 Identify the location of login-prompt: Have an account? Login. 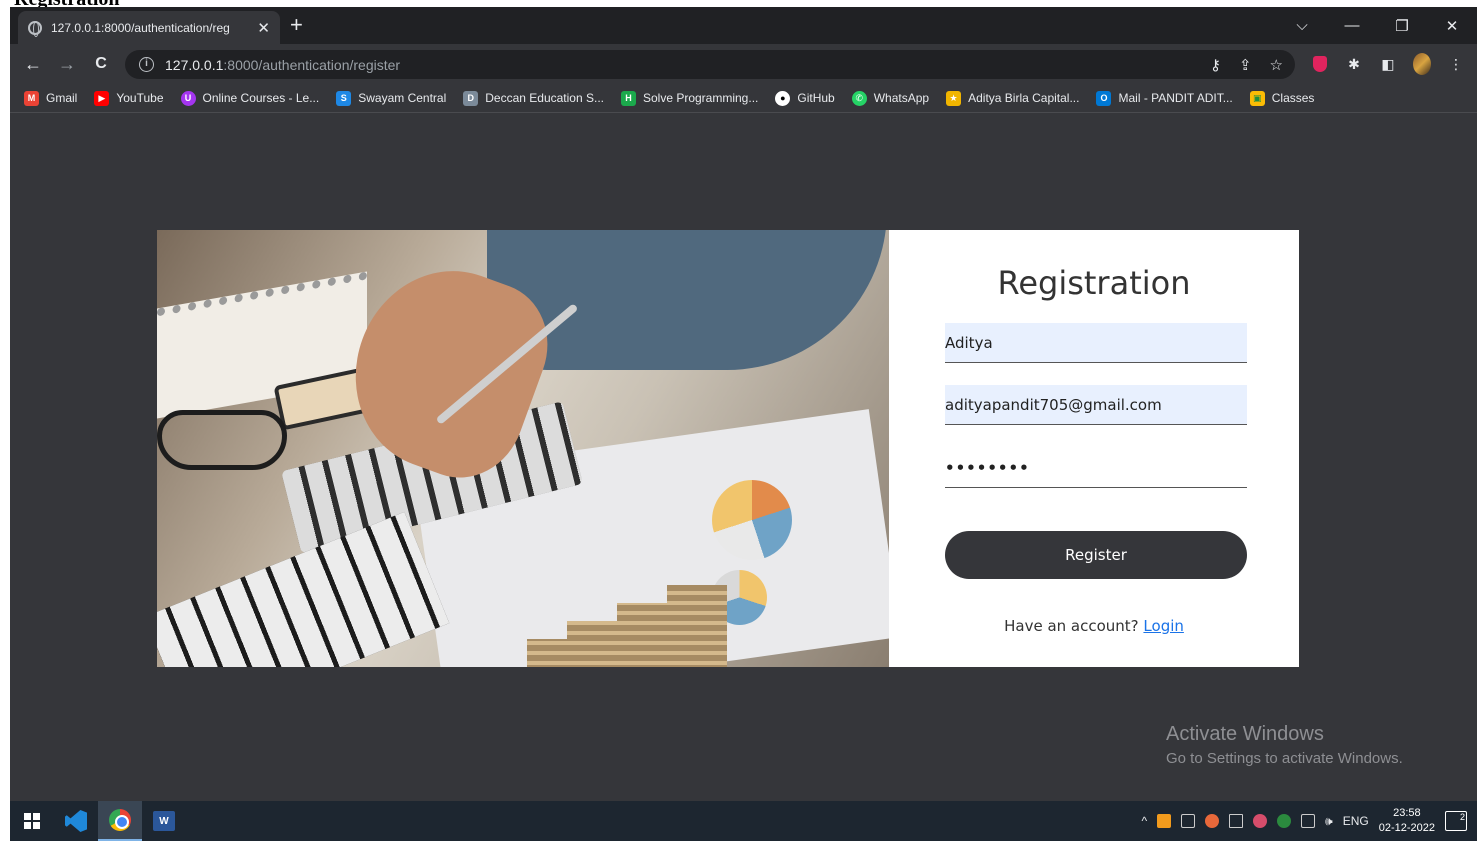
(1094, 626).